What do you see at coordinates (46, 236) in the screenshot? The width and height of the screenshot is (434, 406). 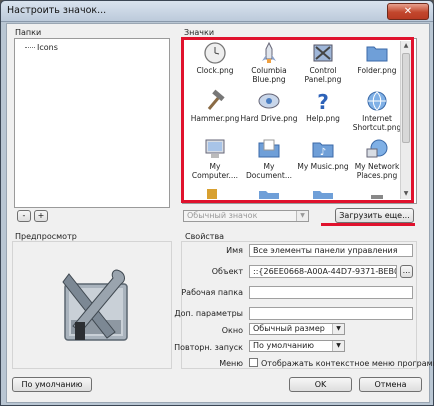 I see `preview-label: Предпросмотр` at bounding box center [46, 236].